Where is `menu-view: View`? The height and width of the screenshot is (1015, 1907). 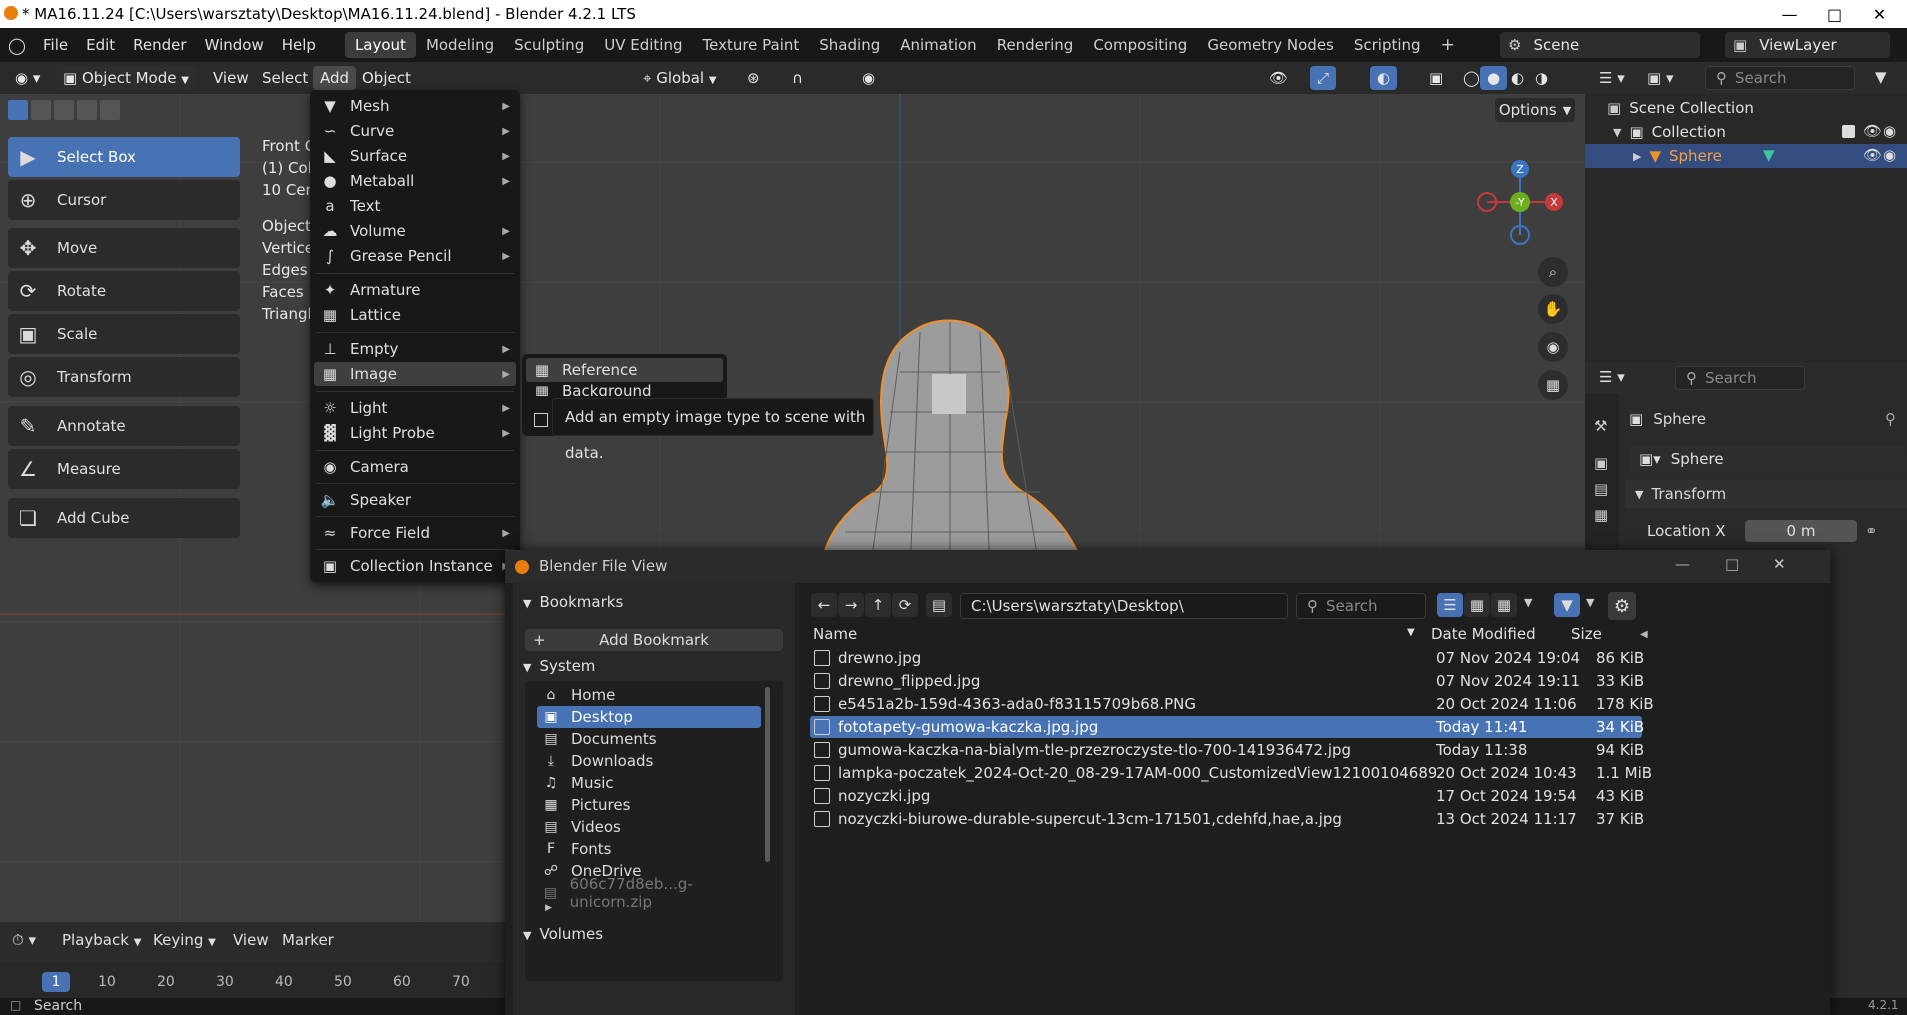
menu-view: View is located at coordinates (231, 78).